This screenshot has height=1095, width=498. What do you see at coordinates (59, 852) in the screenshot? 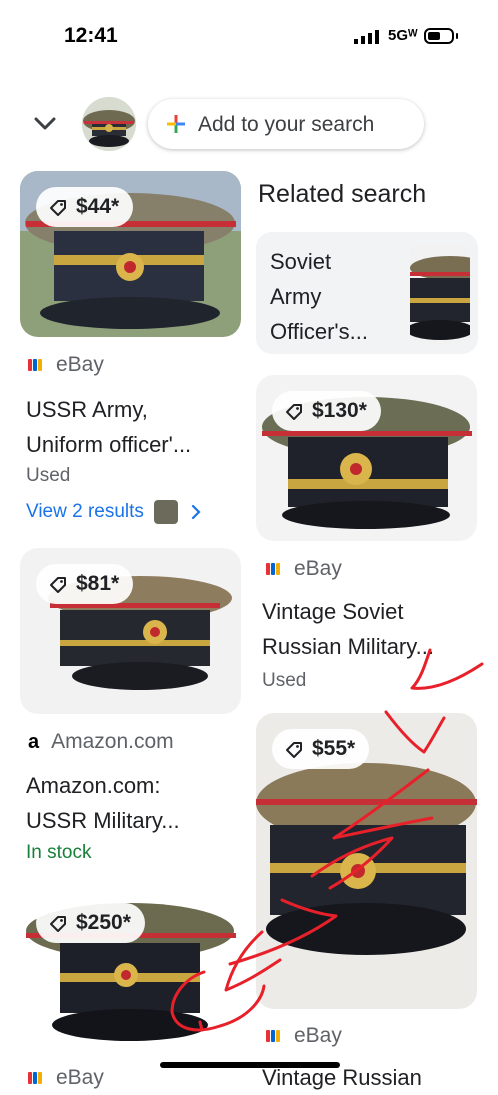
I see `stock-status: In stock` at bounding box center [59, 852].